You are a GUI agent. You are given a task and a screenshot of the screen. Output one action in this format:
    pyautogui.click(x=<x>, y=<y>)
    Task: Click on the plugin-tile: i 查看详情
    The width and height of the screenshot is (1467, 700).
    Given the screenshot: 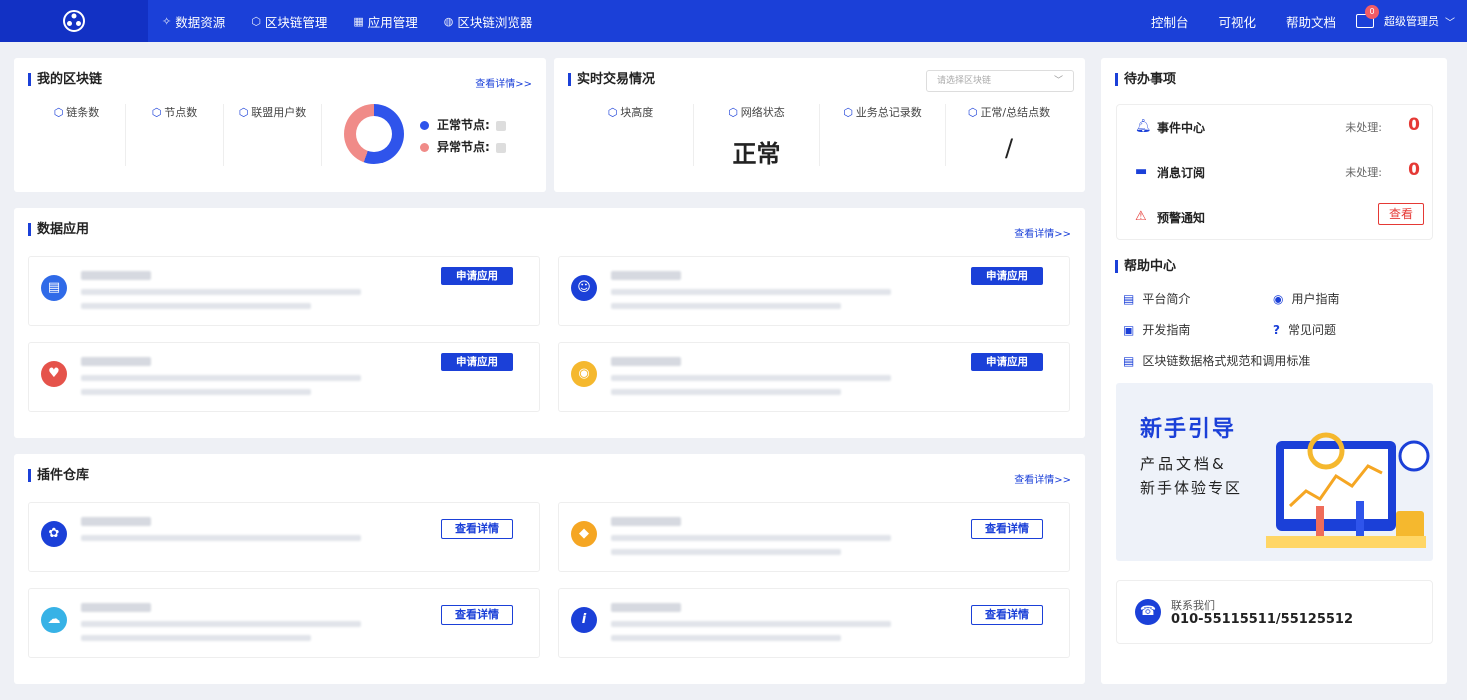 What is the action you would take?
    pyautogui.click(x=814, y=623)
    